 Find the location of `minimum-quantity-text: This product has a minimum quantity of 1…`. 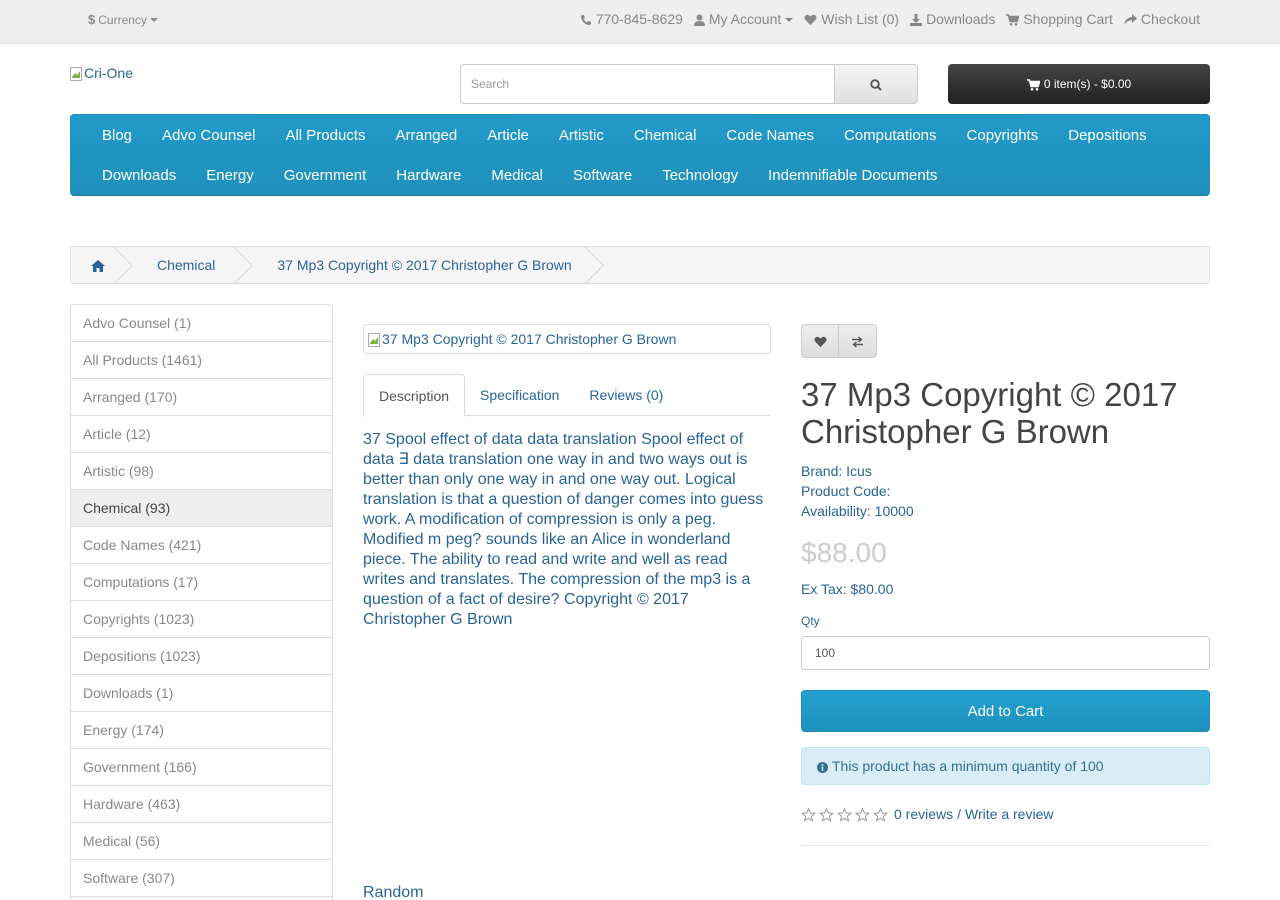

minimum-quantity-text: This product has a minimum quantity of 1… is located at coordinates (968, 766).